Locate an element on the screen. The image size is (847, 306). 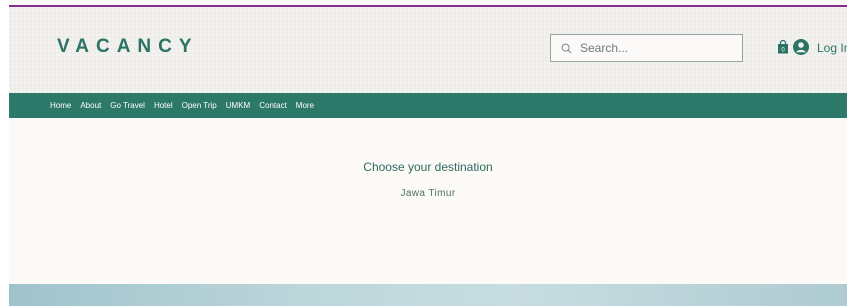
search-icon is located at coordinates (566, 48).